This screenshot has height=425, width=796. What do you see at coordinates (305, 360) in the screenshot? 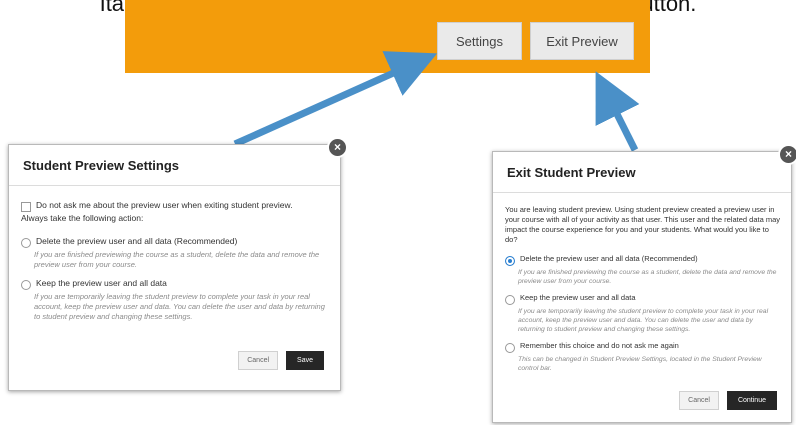
I see `save-button: Save` at bounding box center [305, 360].